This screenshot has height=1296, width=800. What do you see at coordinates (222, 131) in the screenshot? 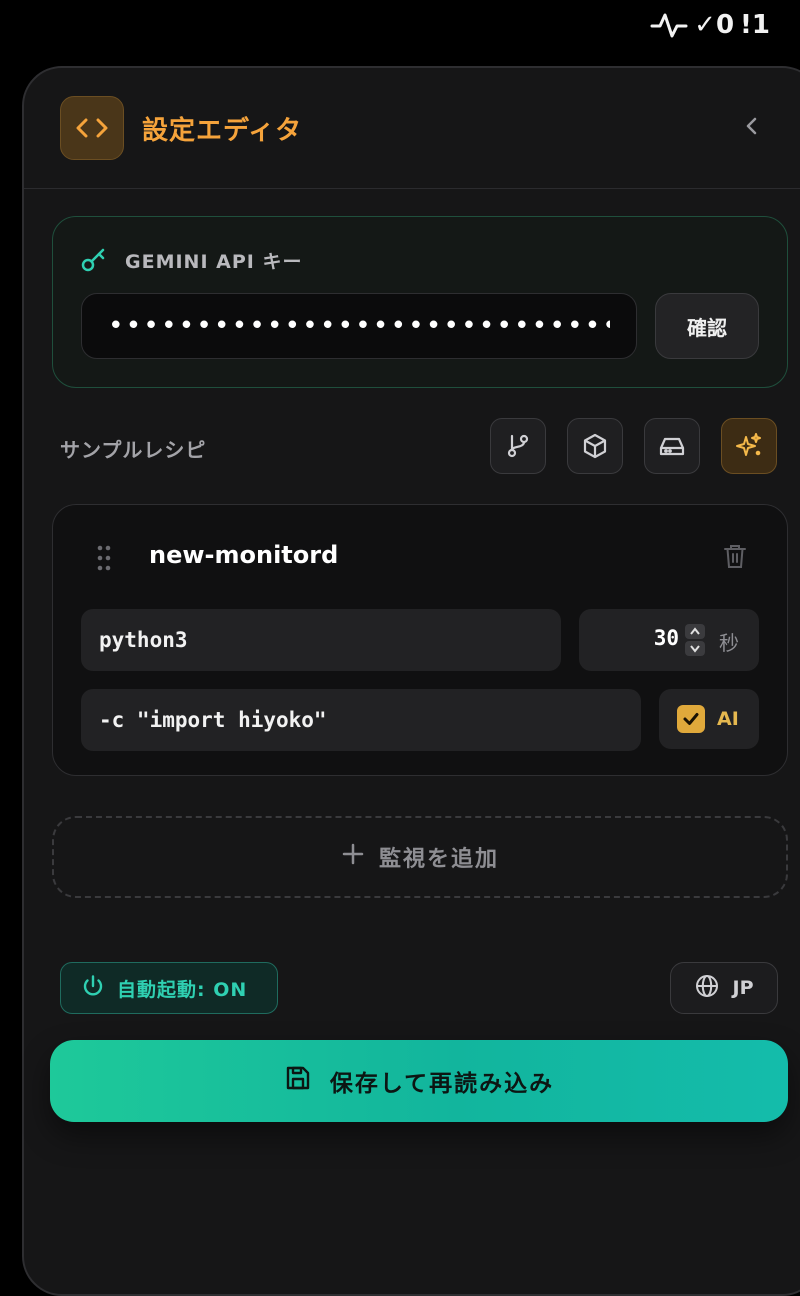
I see `page-title: 設定エディタ` at bounding box center [222, 131].